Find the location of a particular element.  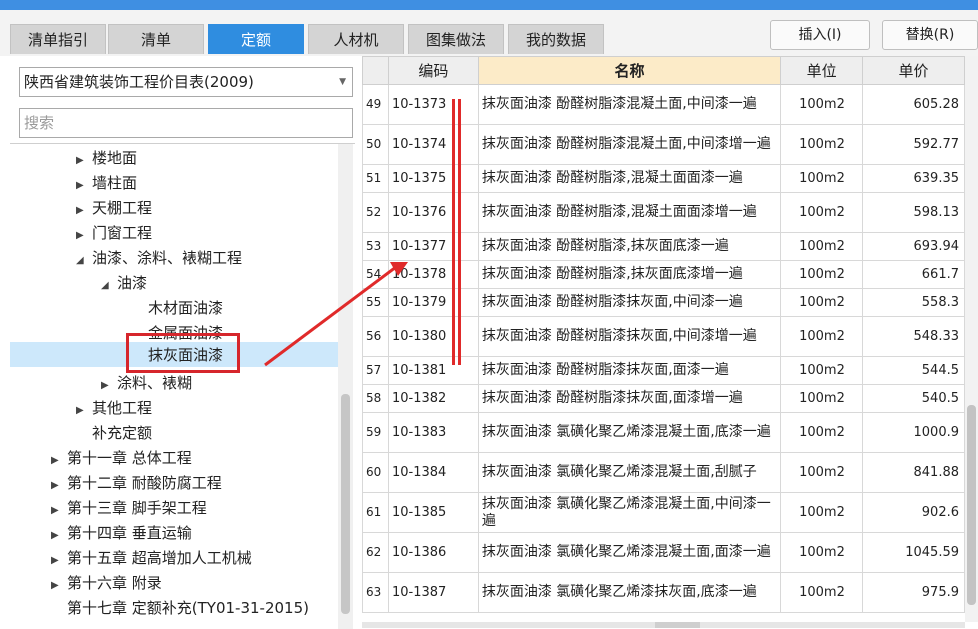

row-number: 54 is located at coordinates (375, 274).